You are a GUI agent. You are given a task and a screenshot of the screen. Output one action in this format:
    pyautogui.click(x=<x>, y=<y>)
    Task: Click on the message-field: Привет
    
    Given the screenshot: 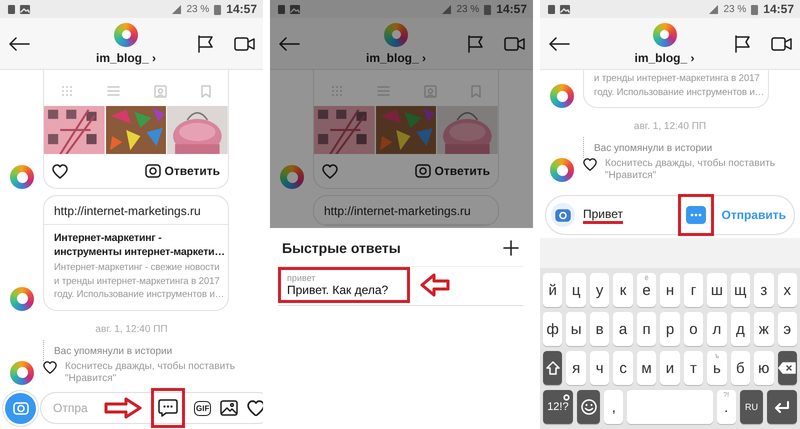 What is the action you would take?
    pyautogui.click(x=603, y=215)
    